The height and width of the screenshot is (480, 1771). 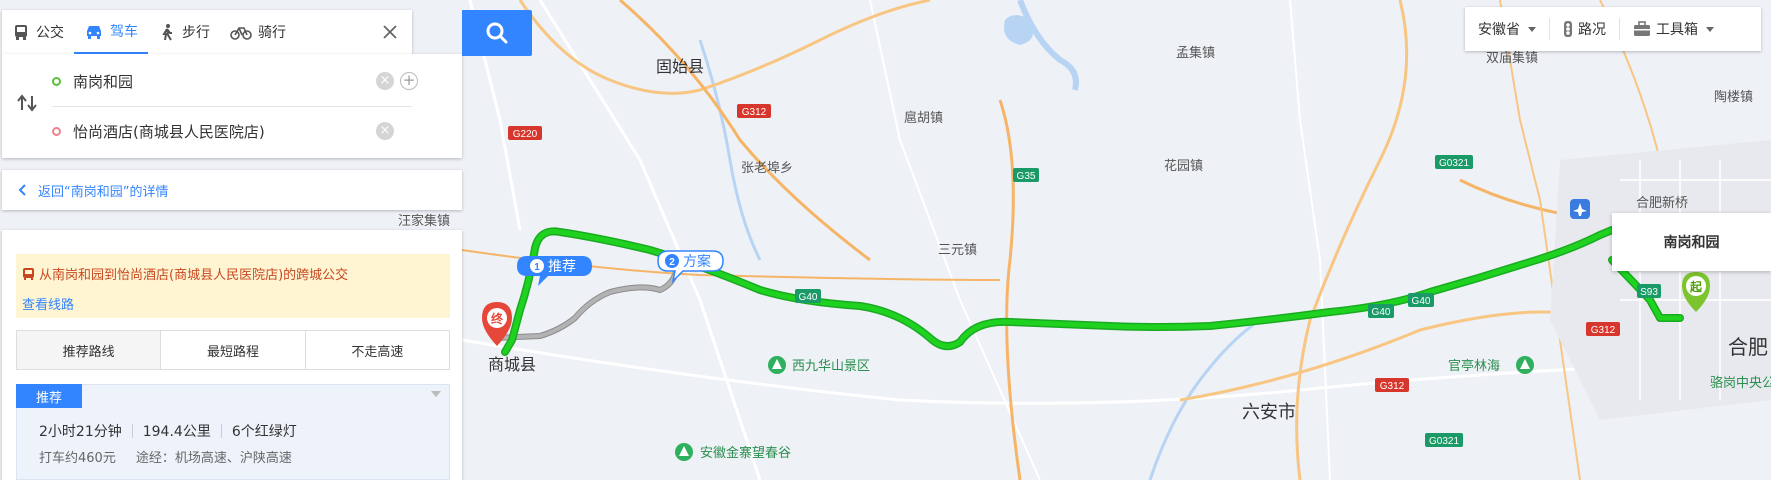 What do you see at coordinates (1580, 209) in the screenshot?
I see `airport-icon` at bounding box center [1580, 209].